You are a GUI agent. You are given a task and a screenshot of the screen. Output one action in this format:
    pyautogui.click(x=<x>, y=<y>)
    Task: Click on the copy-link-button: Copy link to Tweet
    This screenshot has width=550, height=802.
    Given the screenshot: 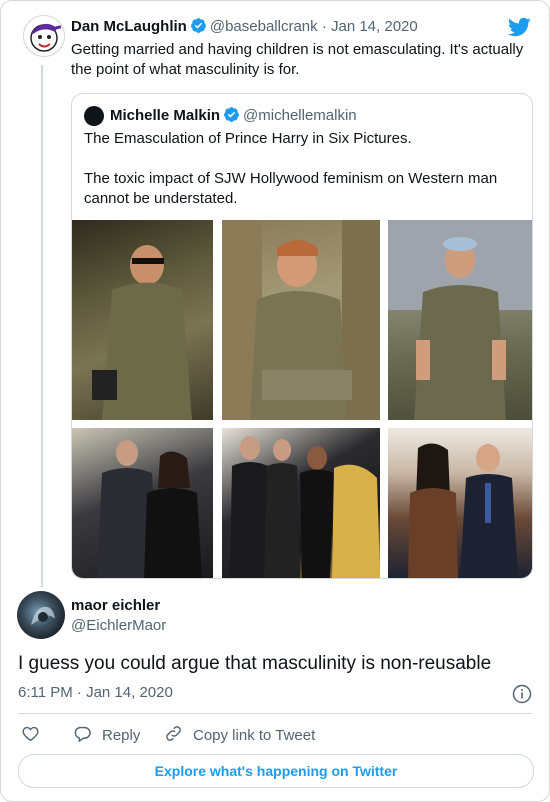 What is the action you would take?
    pyautogui.click(x=239, y=735)
    